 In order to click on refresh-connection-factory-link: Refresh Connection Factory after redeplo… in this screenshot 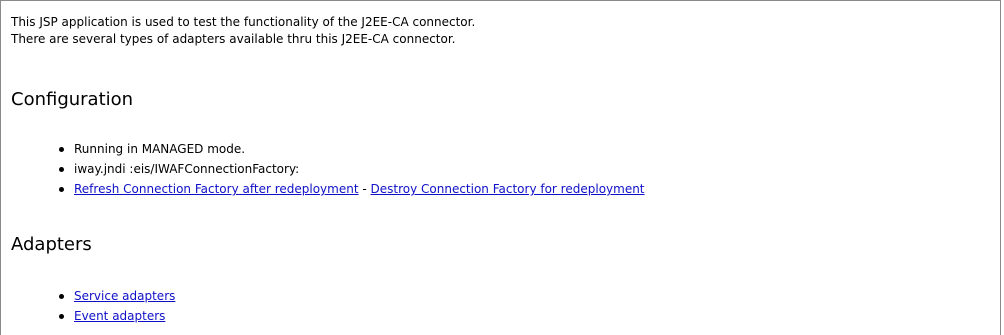, I will do `click(216, 189)`.